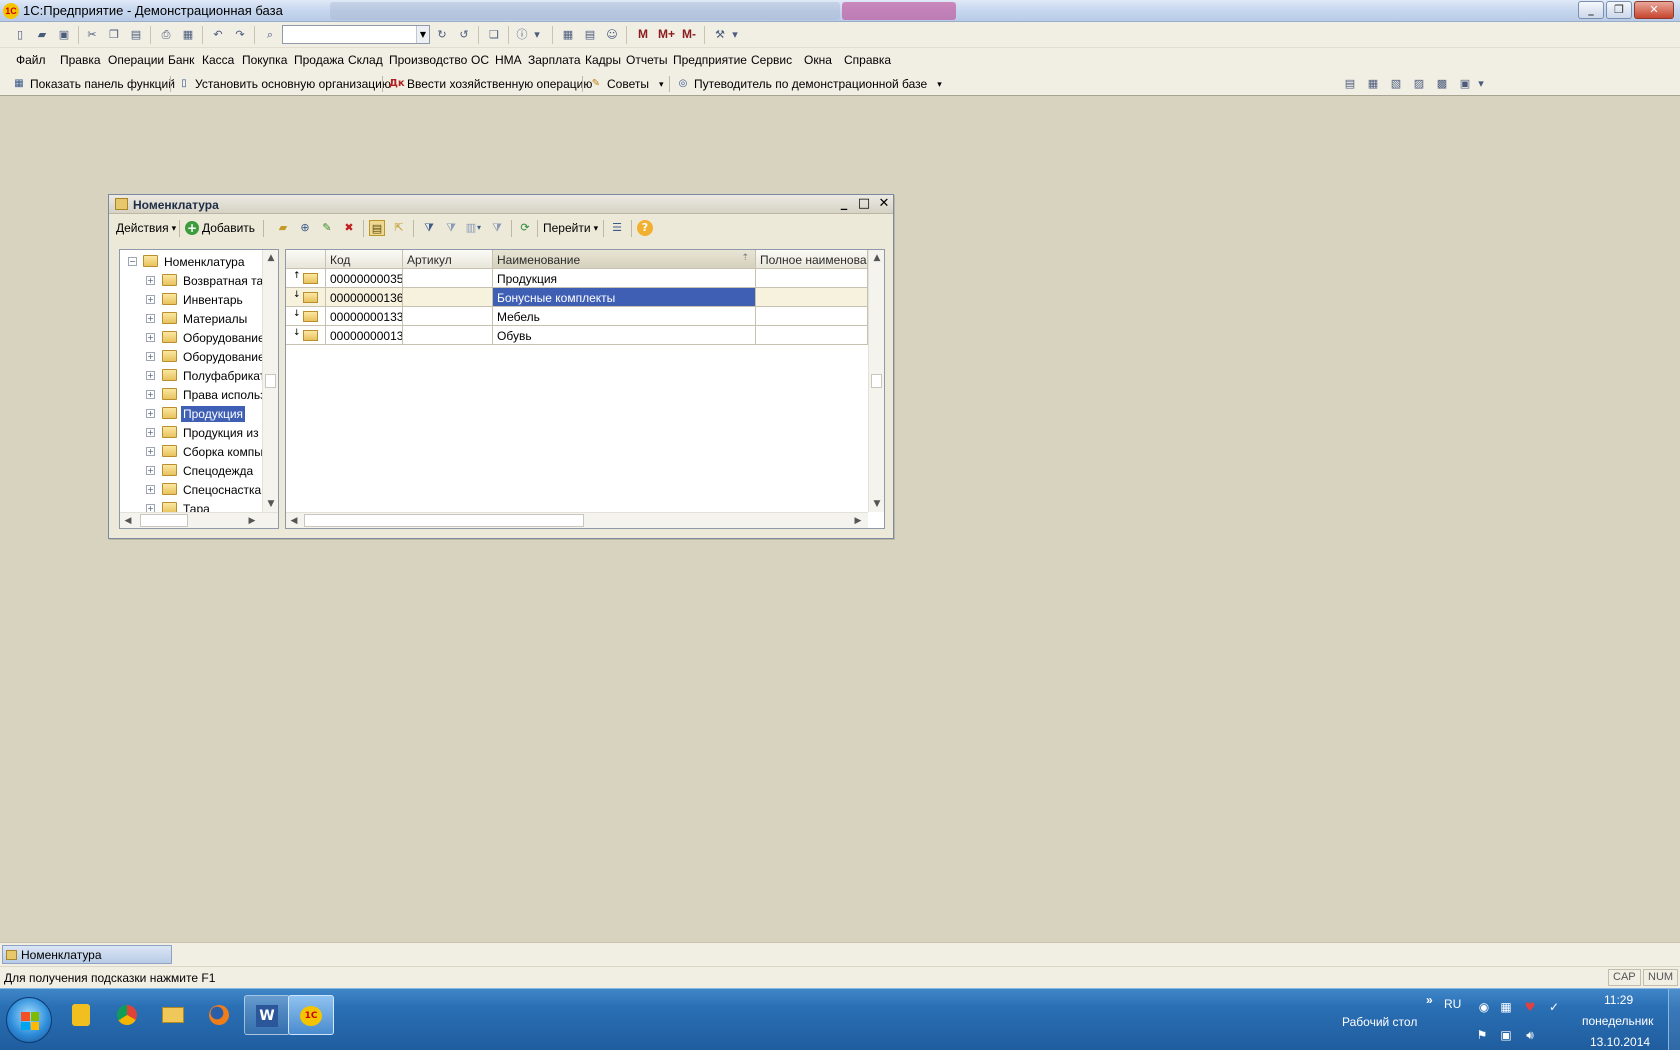 This screenshot has height=1050, width=1680. What do you see at coordinates (146, 228) in the screenshot?
I see `actions-menu-button: Действия ▾` at bounding box center [146, 228].